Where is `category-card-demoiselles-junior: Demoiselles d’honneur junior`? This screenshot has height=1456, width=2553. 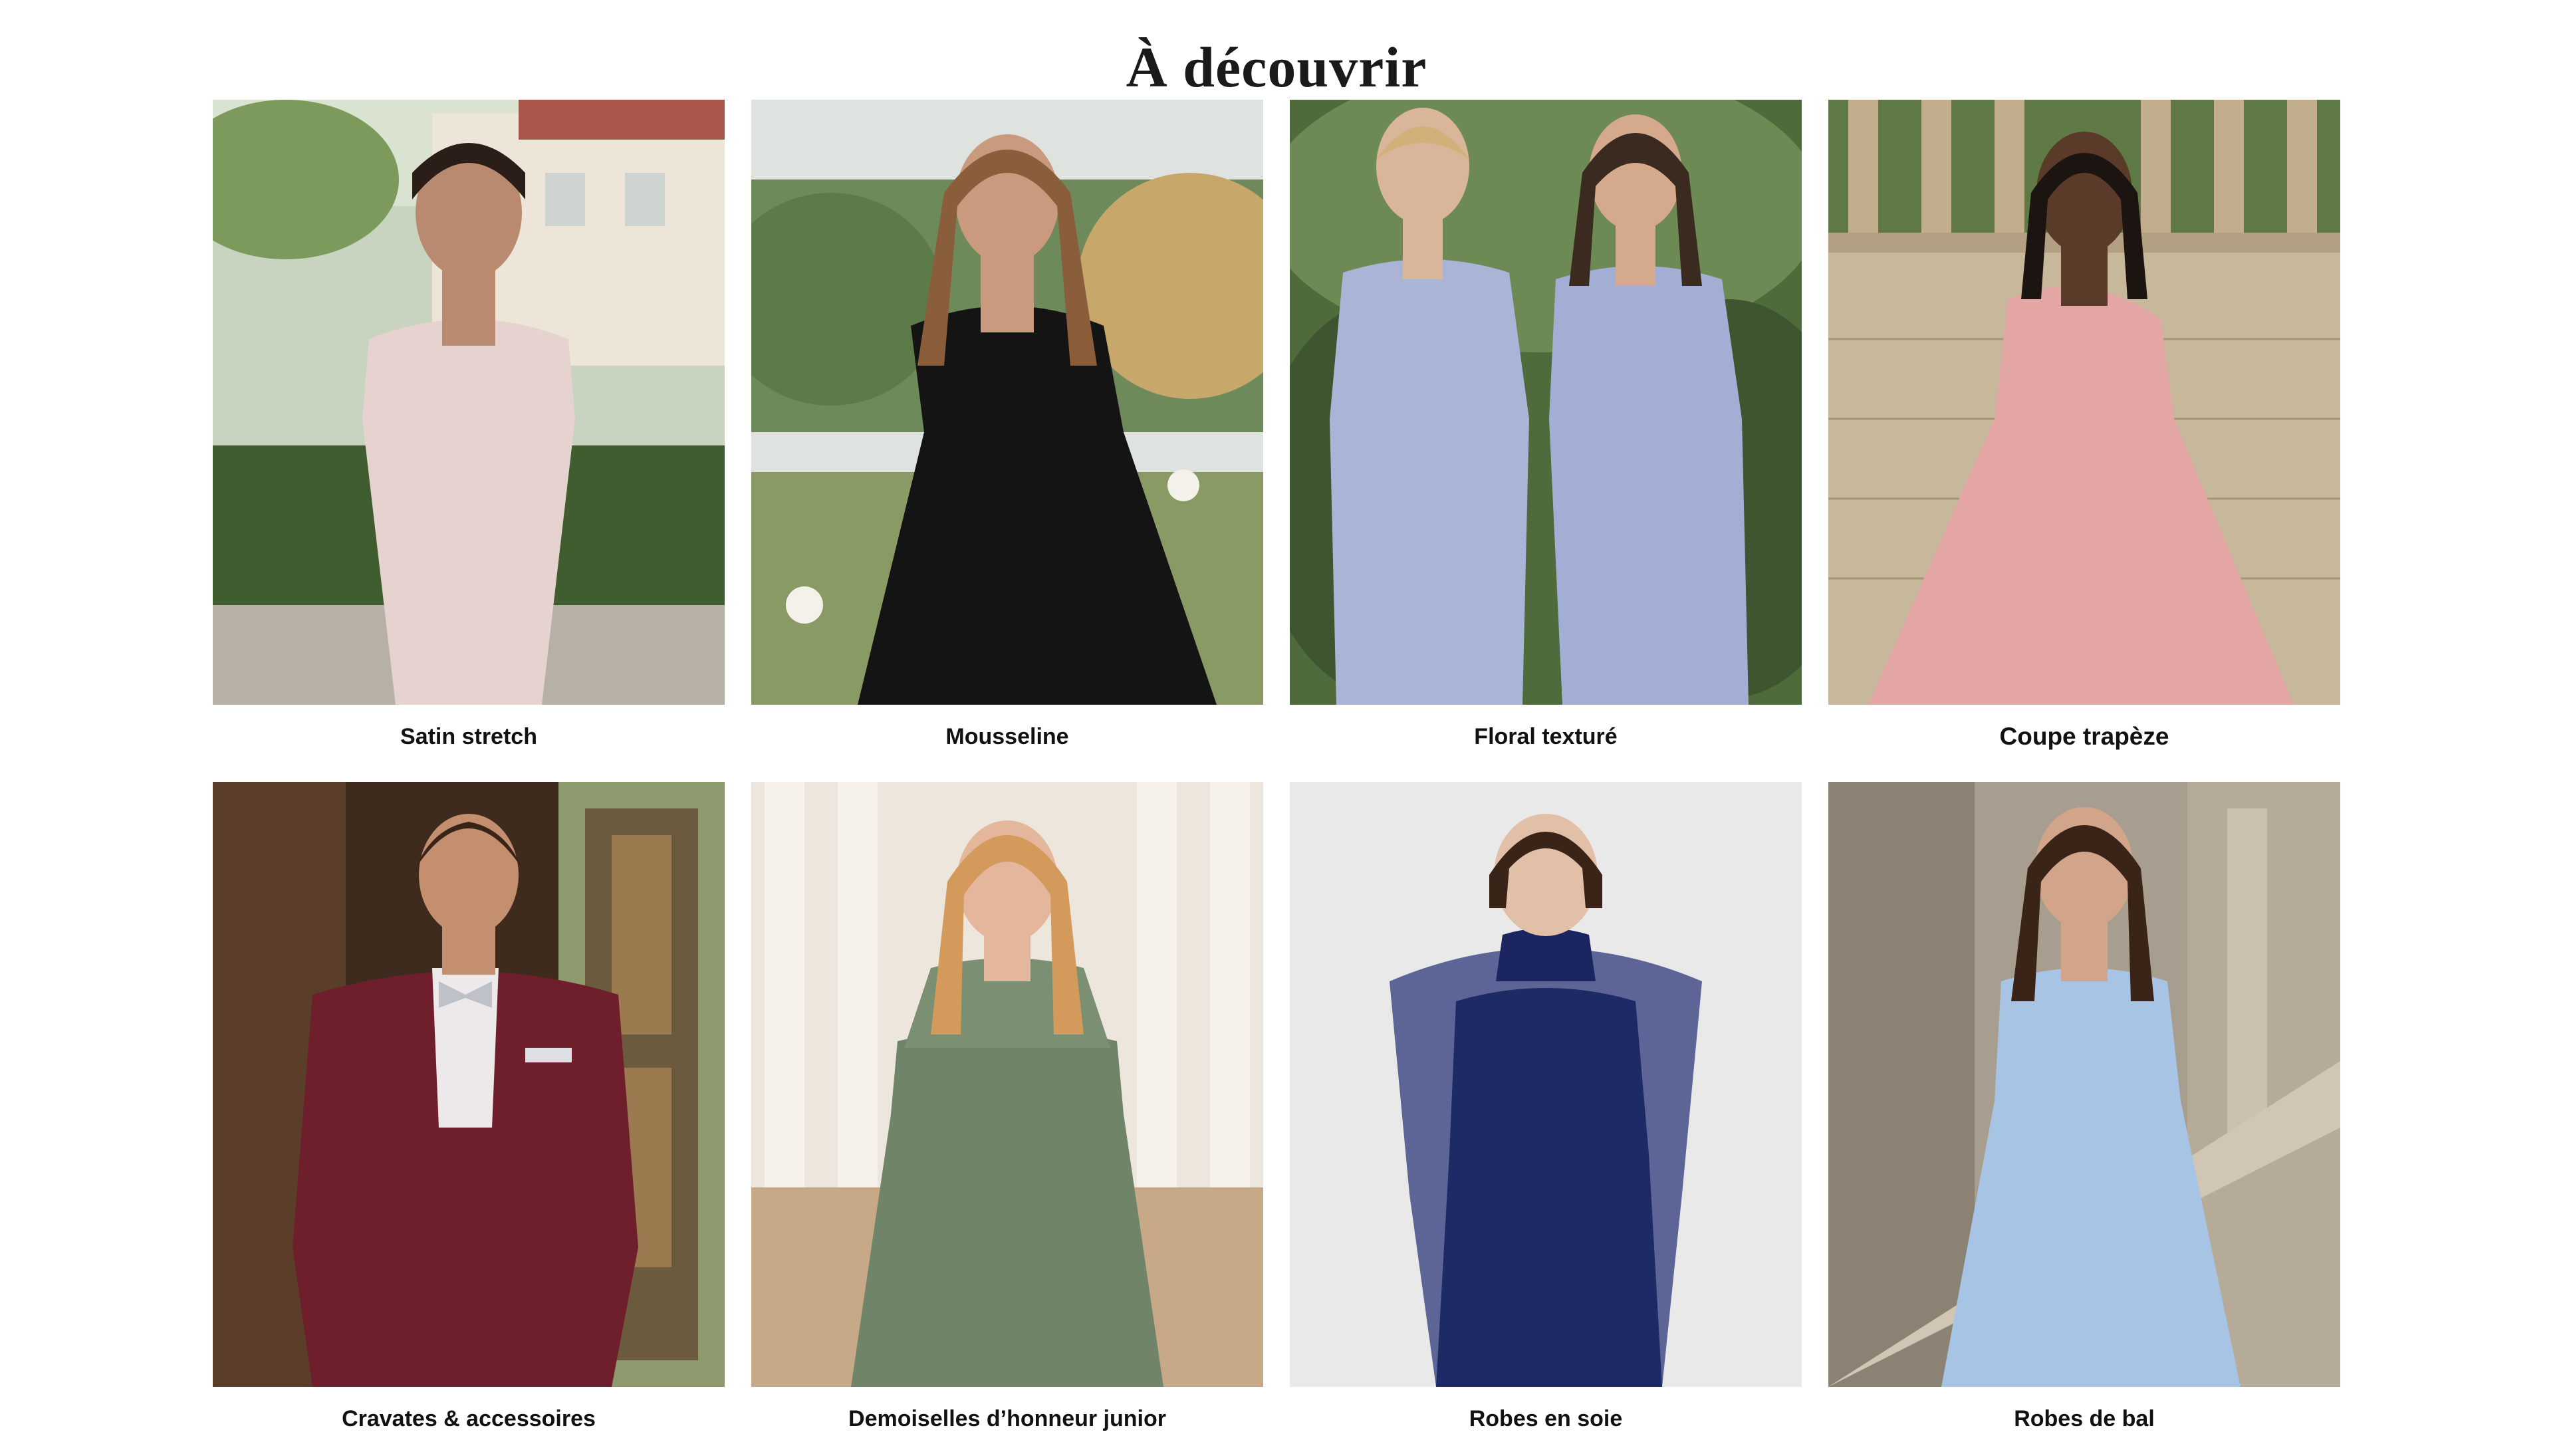 category-card-demoiselles-junior: Demoiselles d’honneur junior is located at coordinates (1007, 1107).